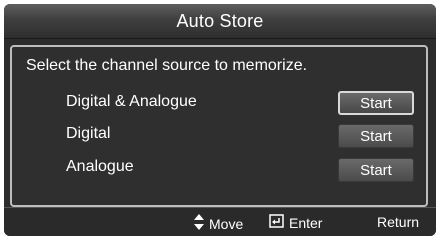 Image resolution: width=440 pixels, height=240 pixels. Describe the element at coordinates (100, 166) in the screenshot. I see `option-label-analogue: Analogue` at that location.